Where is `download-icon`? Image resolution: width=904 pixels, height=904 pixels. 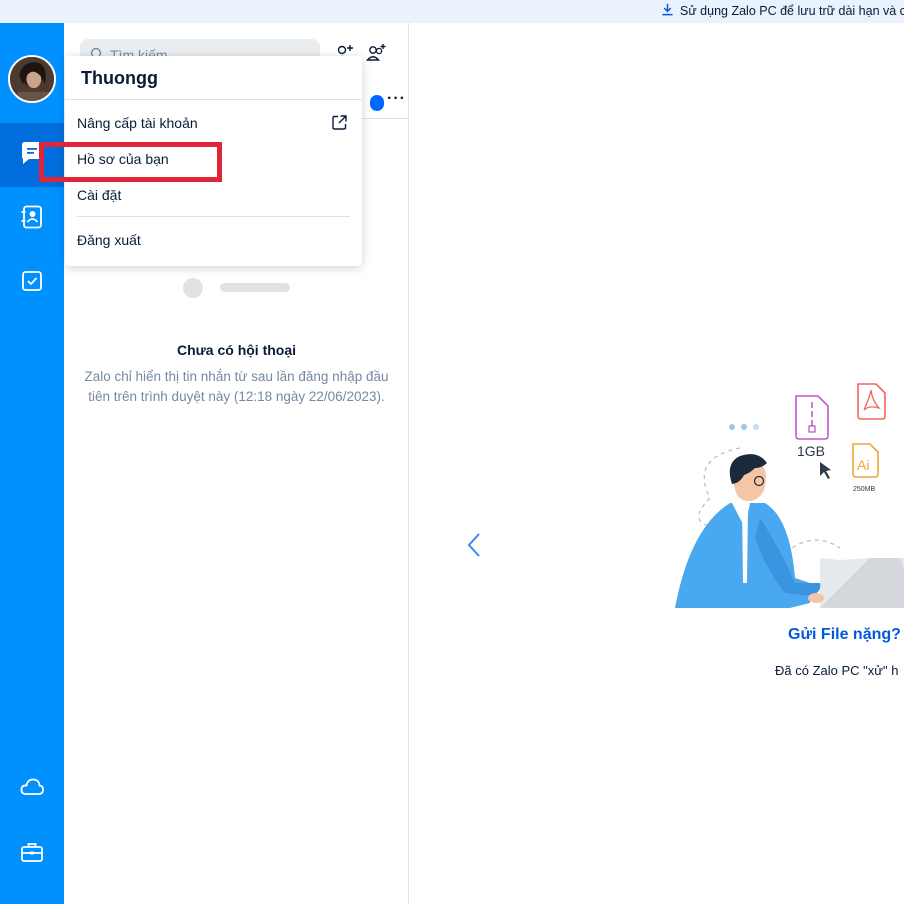 download-icon is located at coordinates (667, 11).